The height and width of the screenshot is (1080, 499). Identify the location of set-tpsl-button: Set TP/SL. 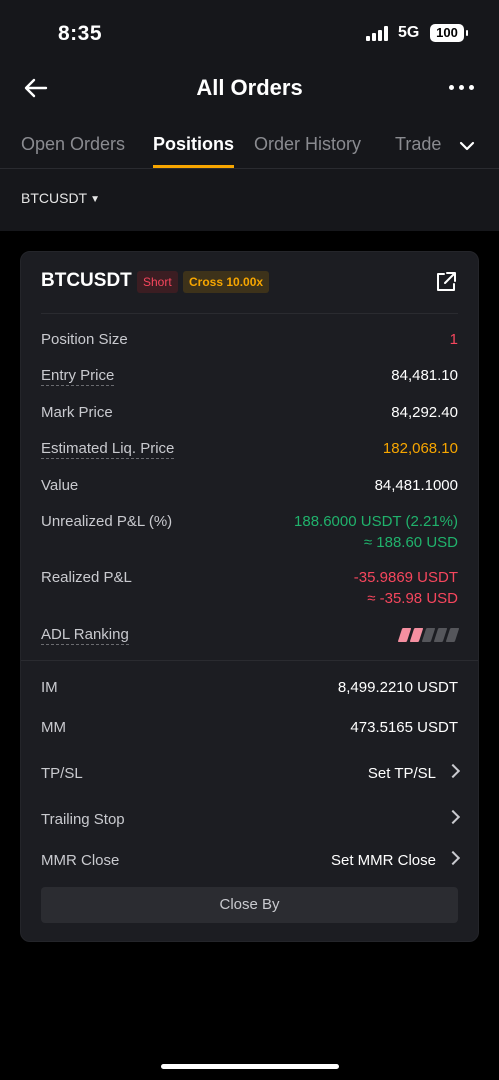
(414, 772).